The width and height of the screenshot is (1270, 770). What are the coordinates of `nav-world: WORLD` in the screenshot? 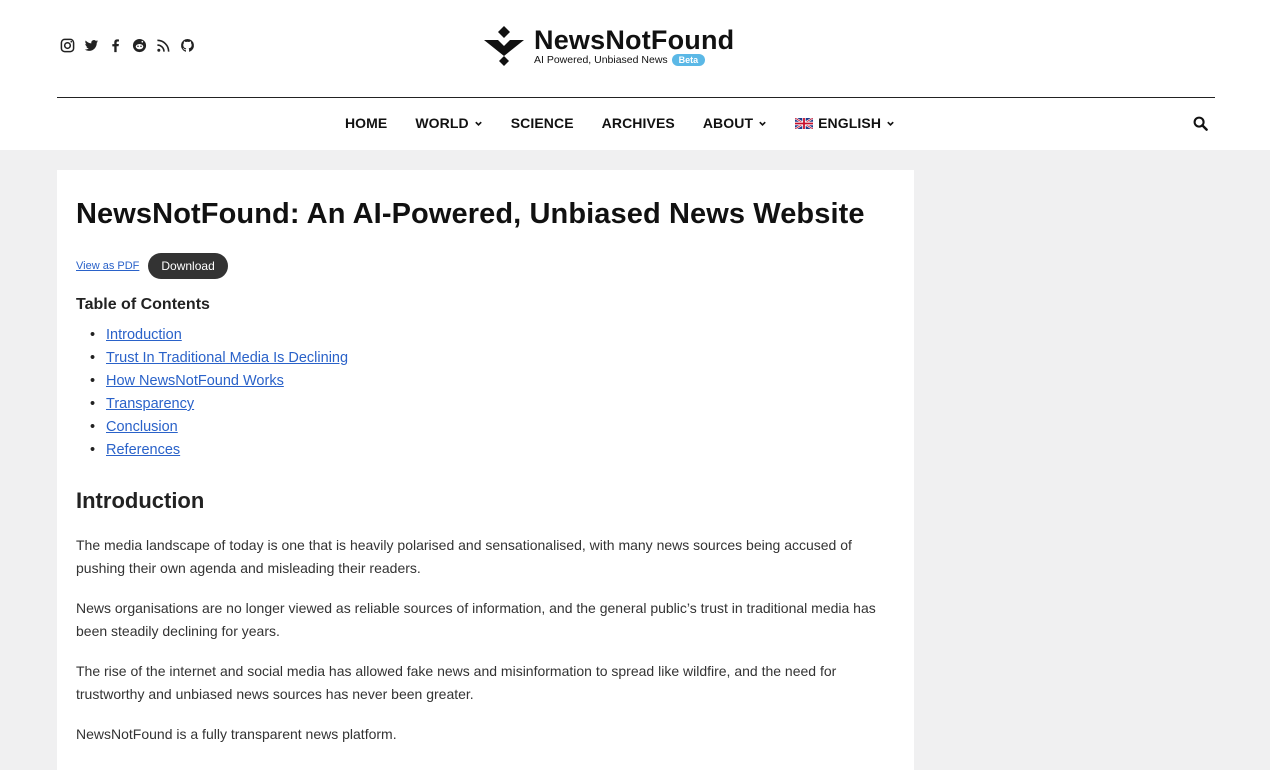 It's located at (448, 123).